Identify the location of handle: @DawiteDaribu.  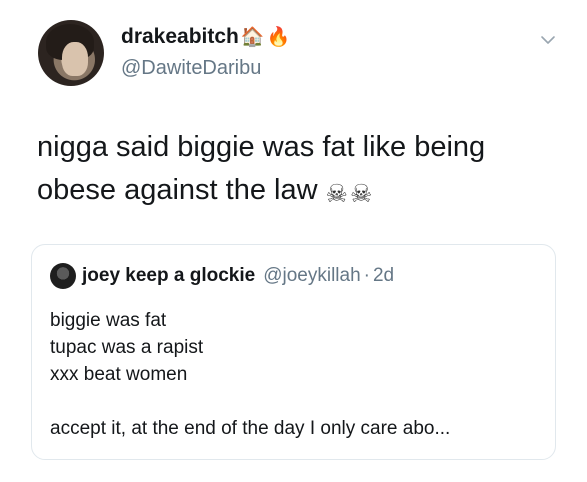
(205, 68).